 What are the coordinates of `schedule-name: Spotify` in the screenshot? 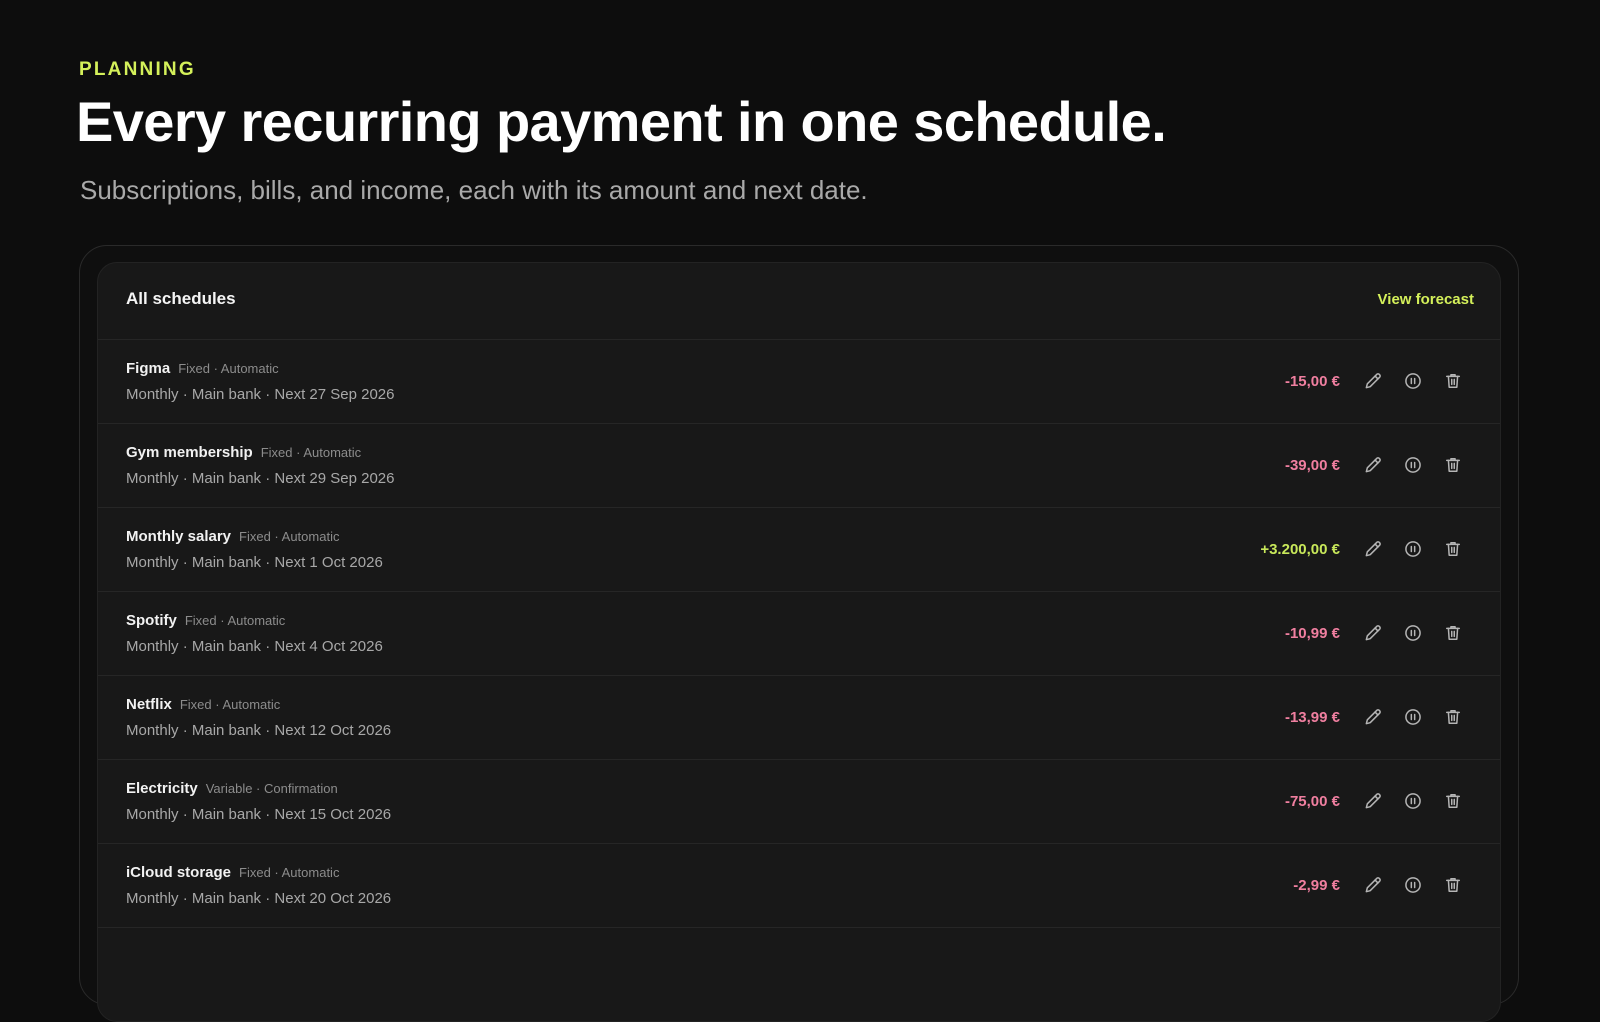 It's located at (151, 620).